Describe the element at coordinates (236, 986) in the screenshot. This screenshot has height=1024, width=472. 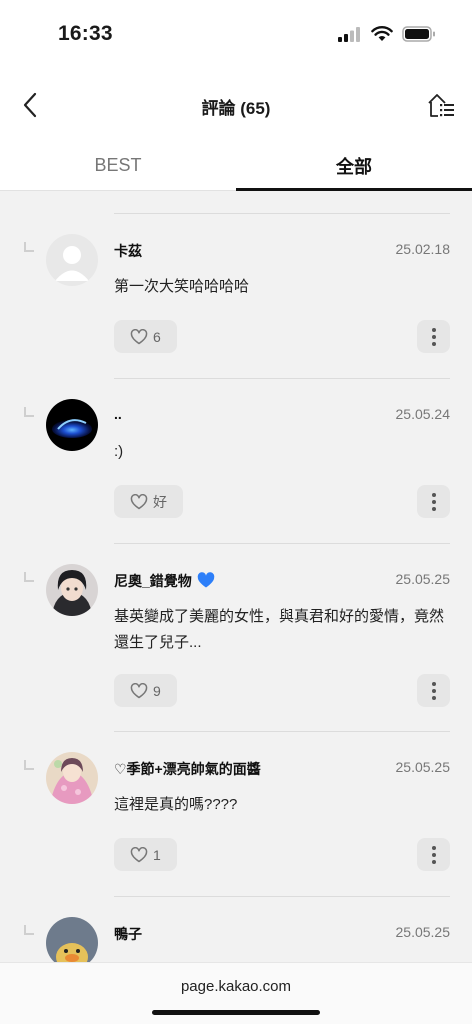
I see `url-text: page.kakao.com` at that location.